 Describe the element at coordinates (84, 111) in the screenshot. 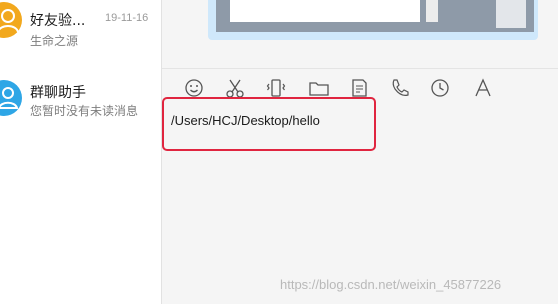

I see `conversation-preview: 您暂时没有未读消息` at that location.